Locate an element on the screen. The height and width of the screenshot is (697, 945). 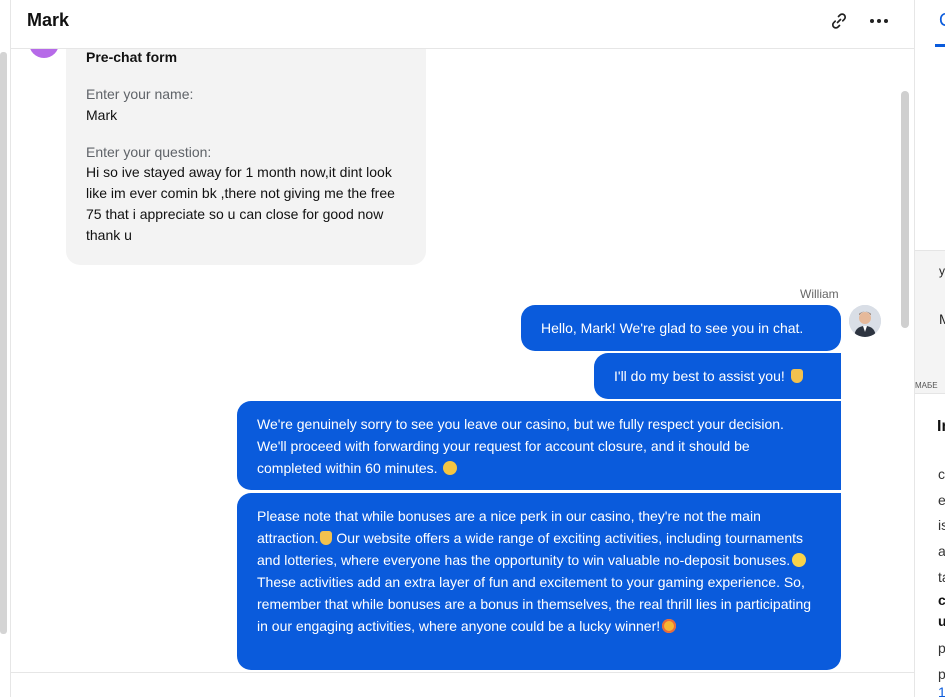
left-scrollbar-thumb is located at coordinates (3, 343).